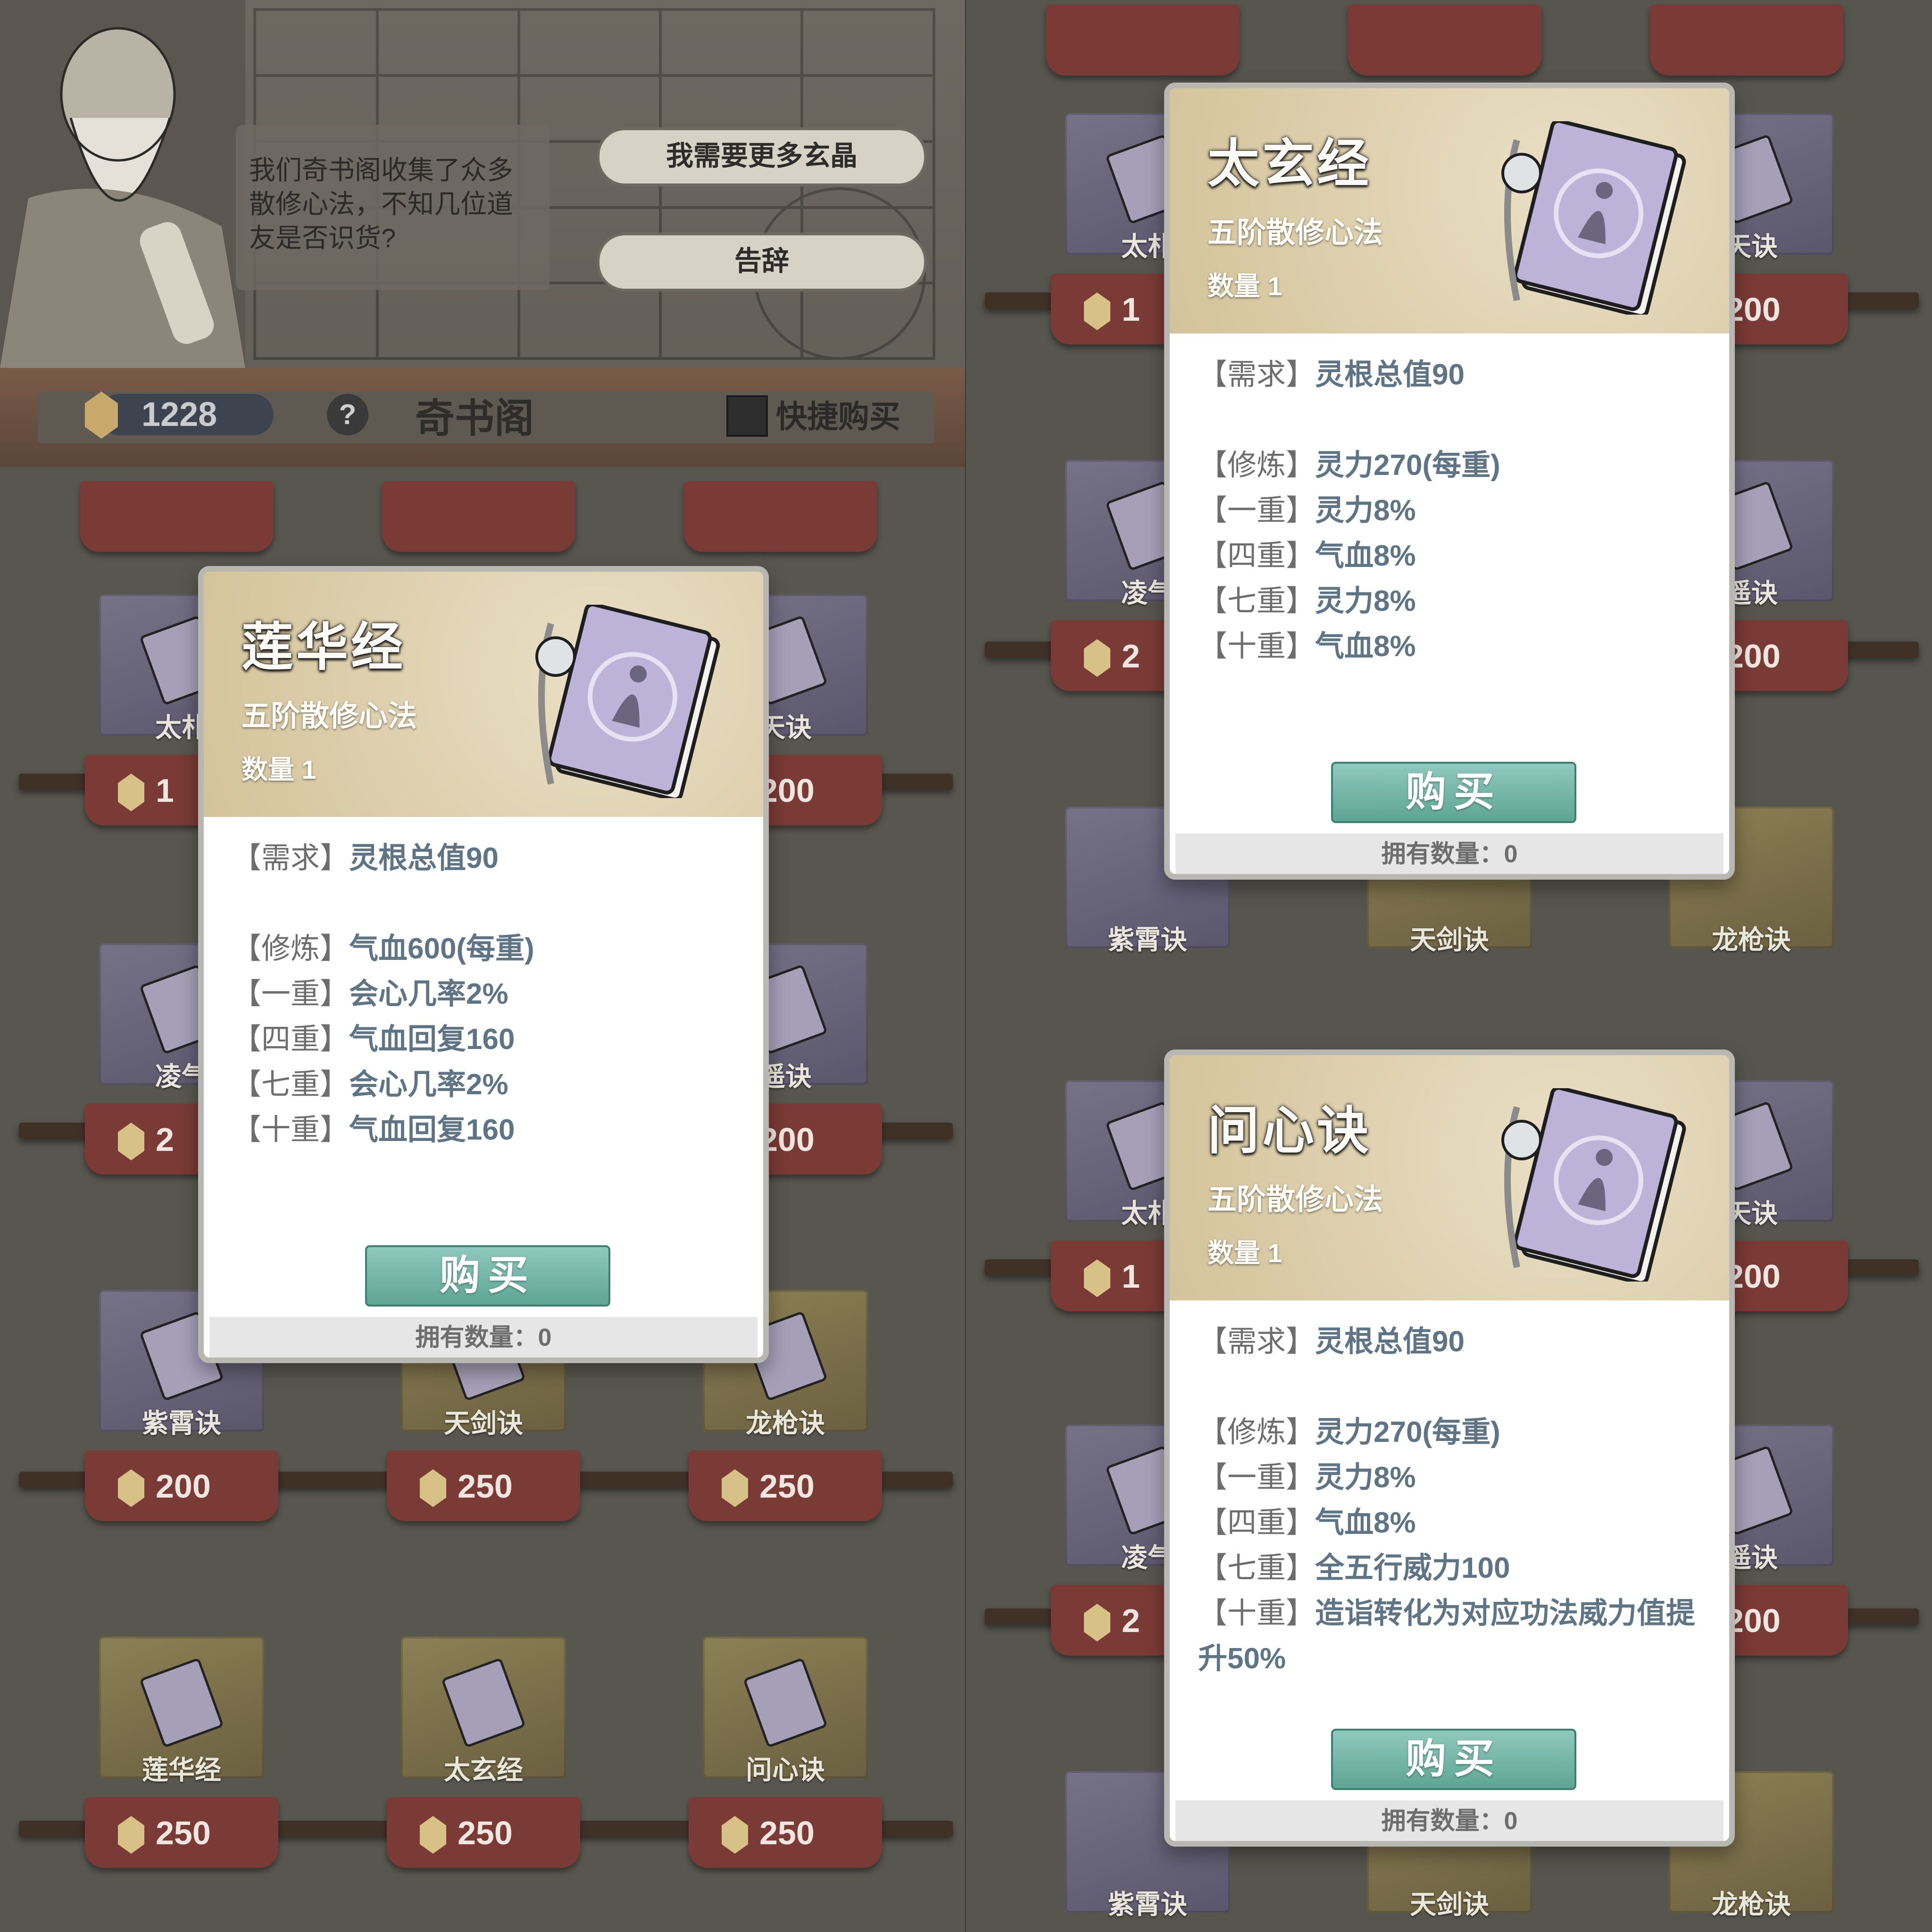  What do you see at coordinates (381, 204) in the screenshot?
I see `npc-dialog-text: 我们奇书阁收集了众多散修心法，不知几位道友是否识货?` at bounding box center [381, 204].